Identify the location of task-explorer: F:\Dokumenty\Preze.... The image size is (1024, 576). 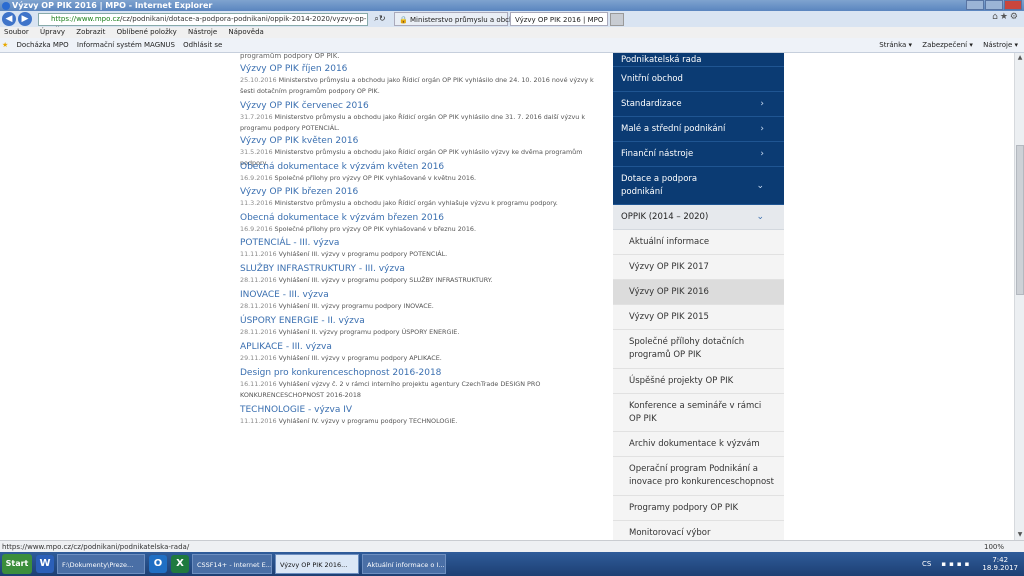
(101, 564).